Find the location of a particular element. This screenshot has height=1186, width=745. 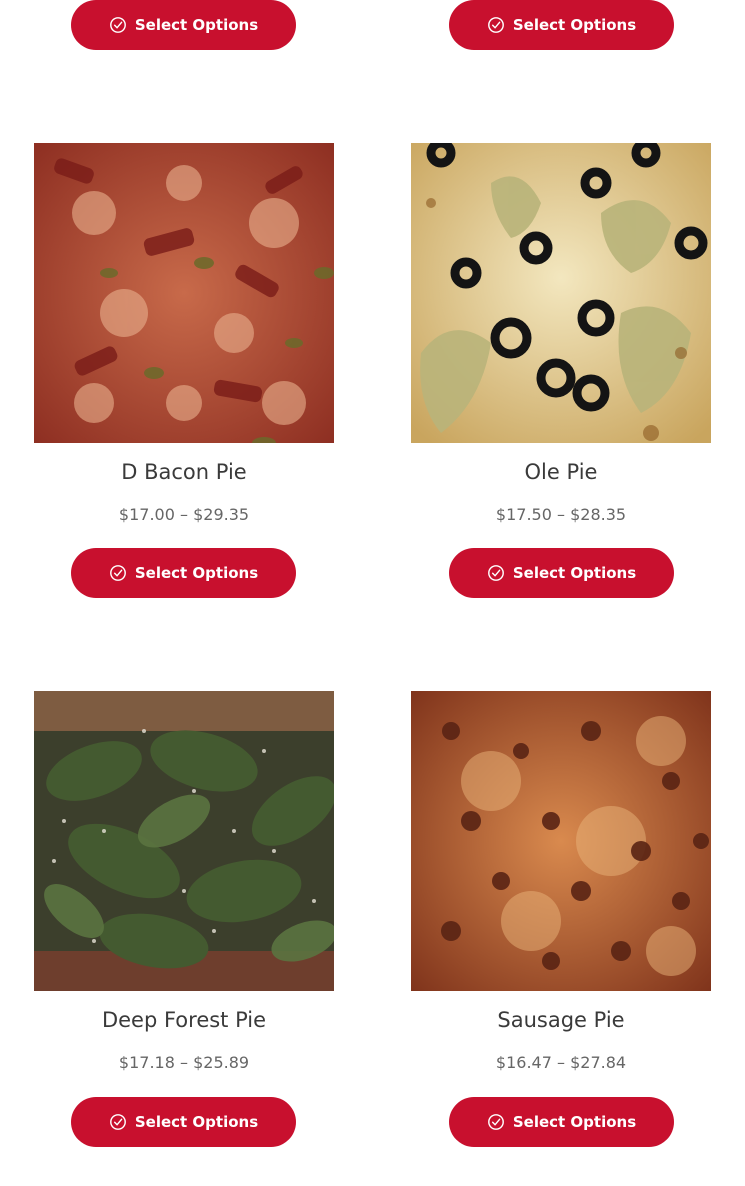

spinach-pizza-photo is located at coordinates (184, 841).